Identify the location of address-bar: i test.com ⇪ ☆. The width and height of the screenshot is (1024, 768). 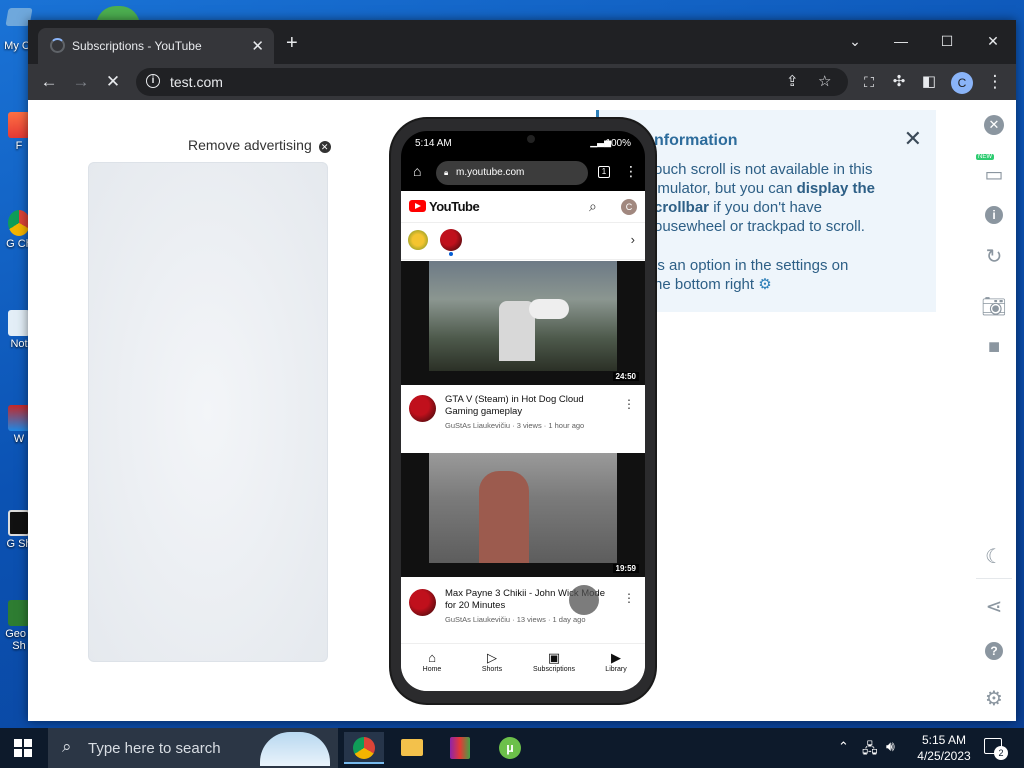
(492, 82).